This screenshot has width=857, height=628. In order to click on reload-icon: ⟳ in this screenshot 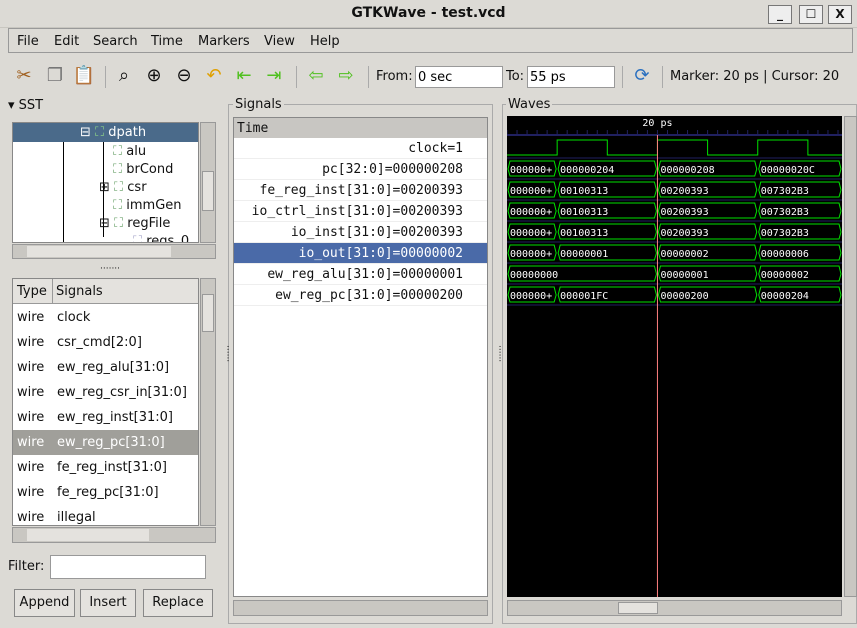, I will do `click(642, 76)`.